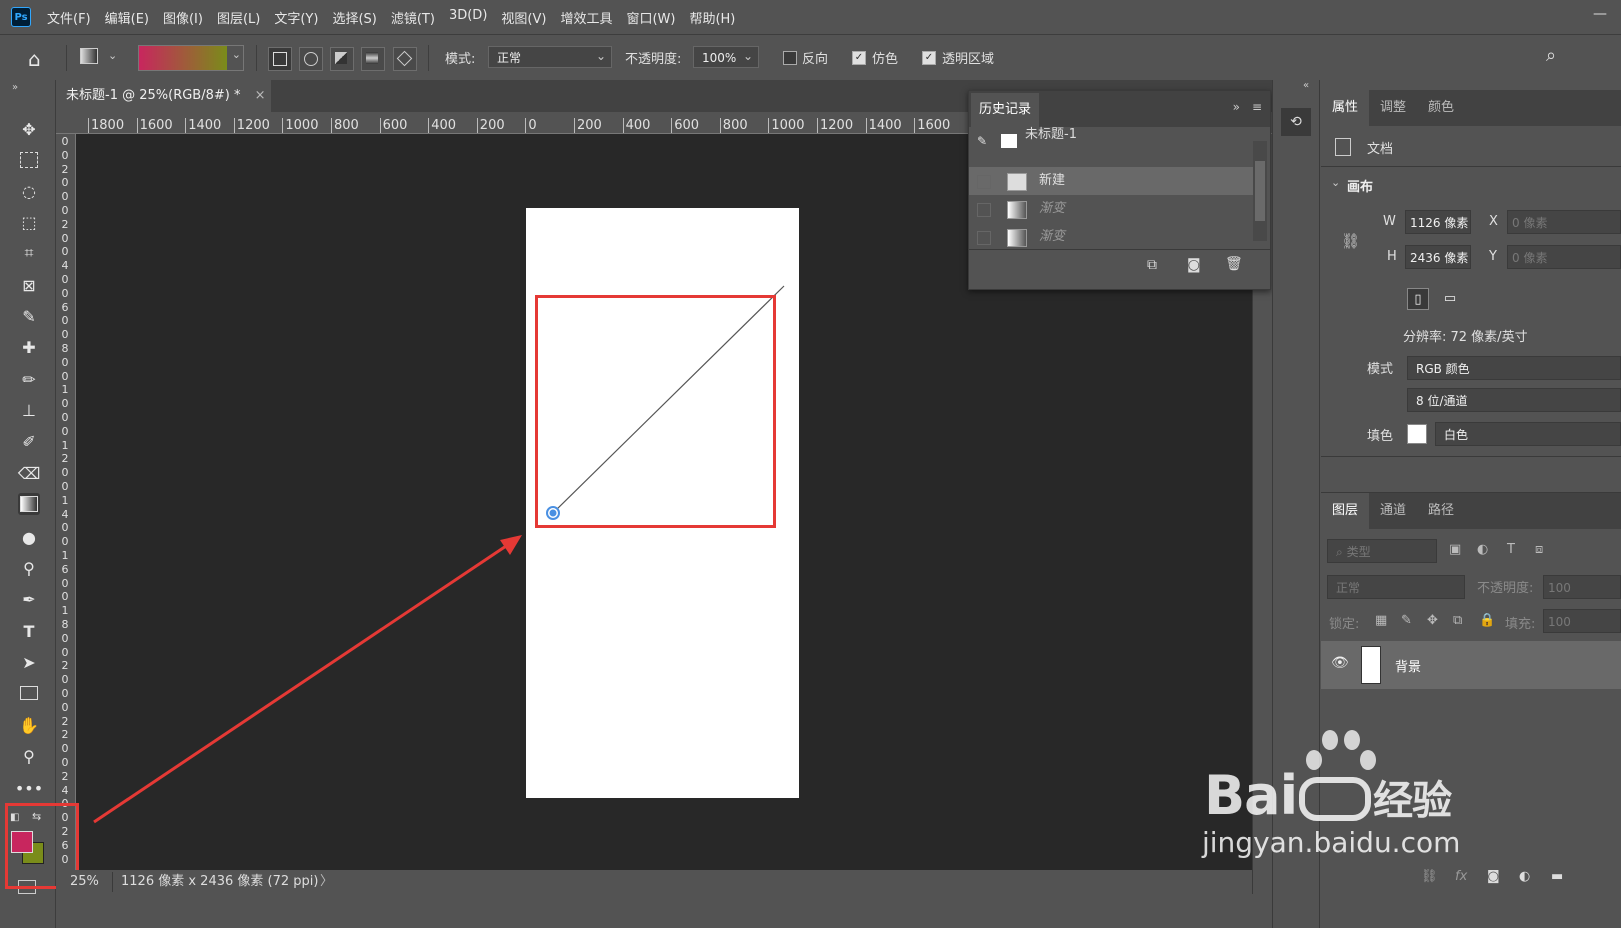 The width and height of the screenshot is (1621, 928). What do you see at coordinates (1335, 182) in the screenshot?
I see `chevron-down-icon: ⌄` at bounding box center [1335, 182].